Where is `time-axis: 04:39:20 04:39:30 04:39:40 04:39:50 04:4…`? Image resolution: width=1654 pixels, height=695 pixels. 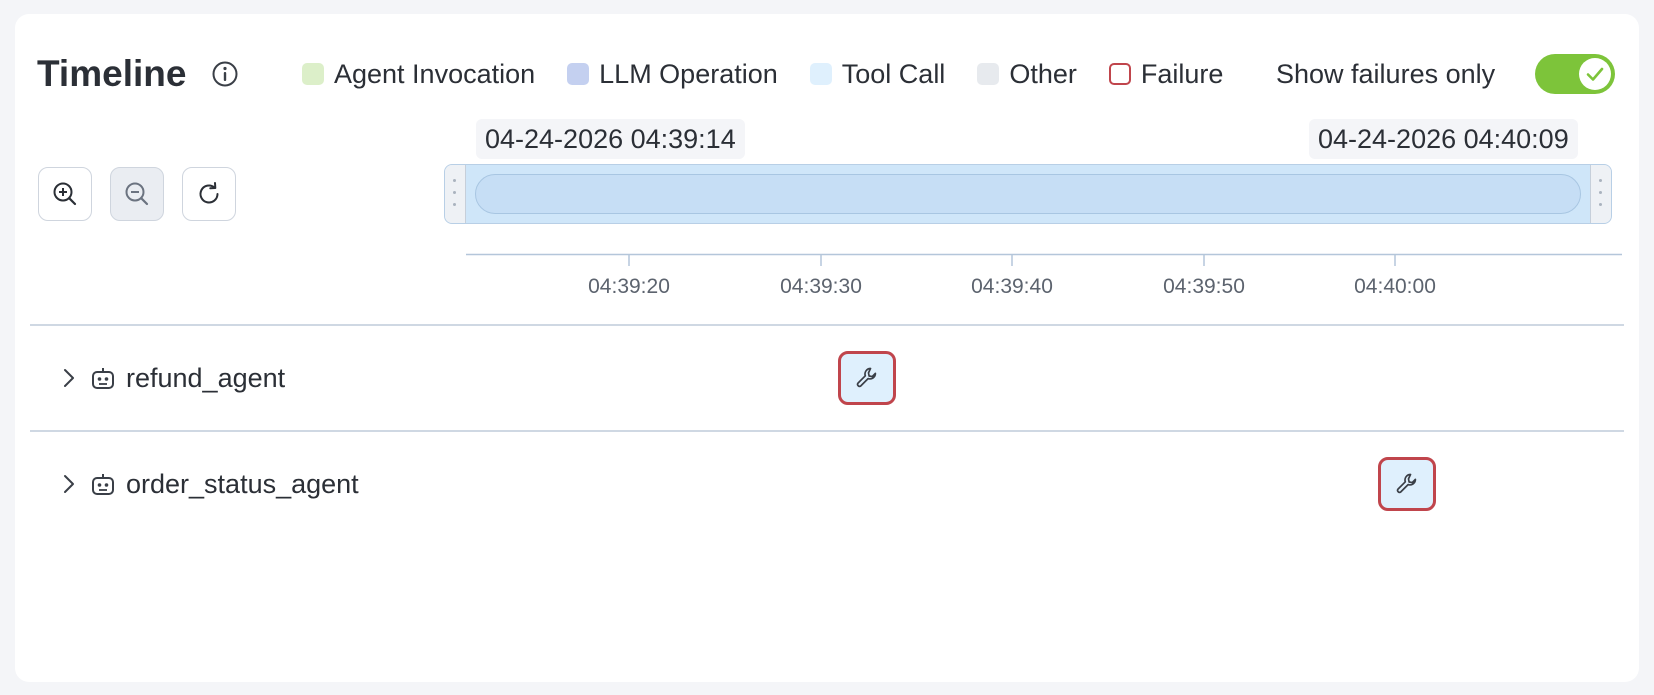
time-axis: 04:39:20 04:39:30 04:39:40 04:39:50 04:4… is located at coordinates (1044, 275).